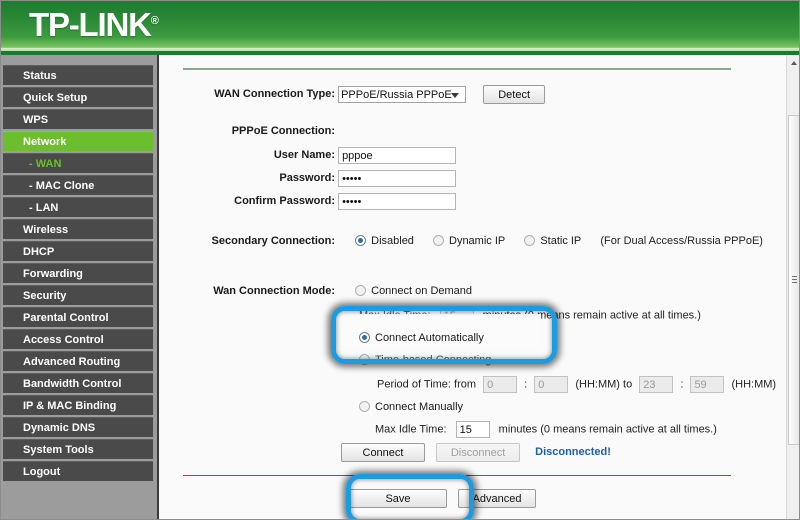 This screenshot has height=520, width=800. What do you see at coordinates (551, 384) in the screenshot?
I see `period-from-minute-input` at bounding box center [551, 384].